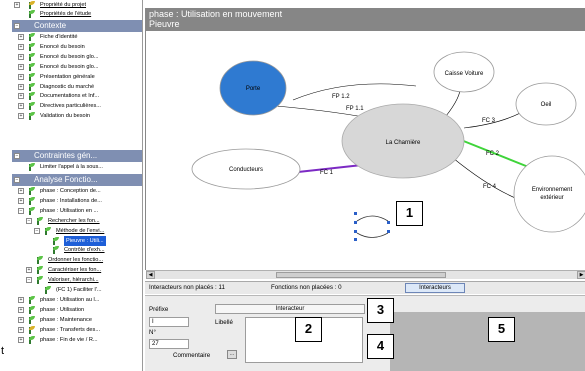 Image resolution: width=585 pixels, height=371 pixels. Describe the element at coordinates (152, 332) in the screenshot. I see `n-label: N°` at that location.